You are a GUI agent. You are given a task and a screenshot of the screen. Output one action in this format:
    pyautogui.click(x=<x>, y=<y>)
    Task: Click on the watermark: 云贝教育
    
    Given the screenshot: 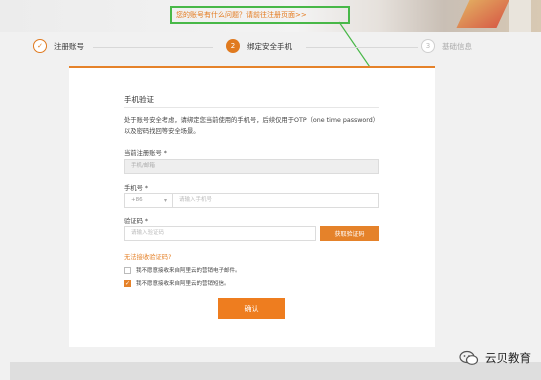 What is the action you would take?
    pyautogui.click(x=495, y=358)
    